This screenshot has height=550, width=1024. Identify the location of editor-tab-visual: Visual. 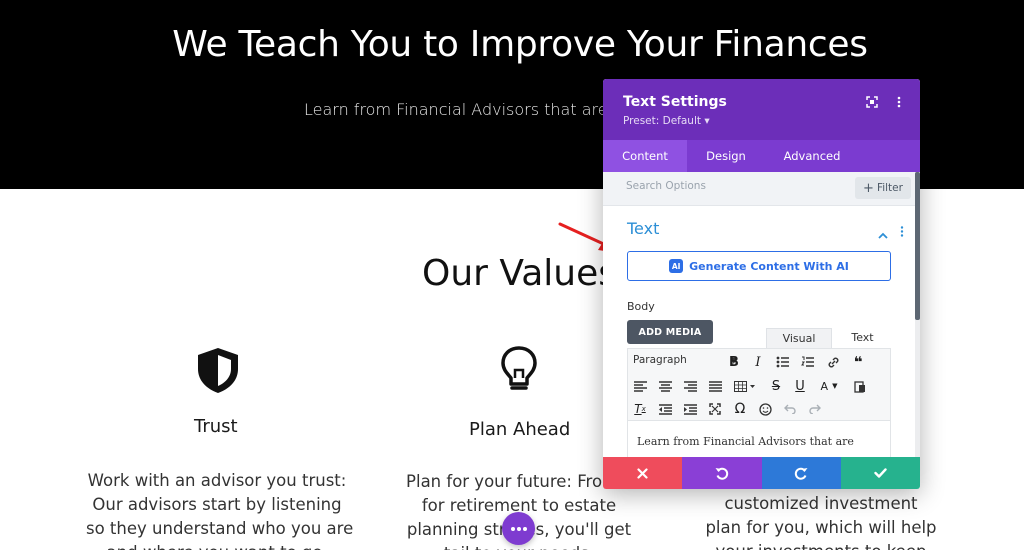
(799, 338).